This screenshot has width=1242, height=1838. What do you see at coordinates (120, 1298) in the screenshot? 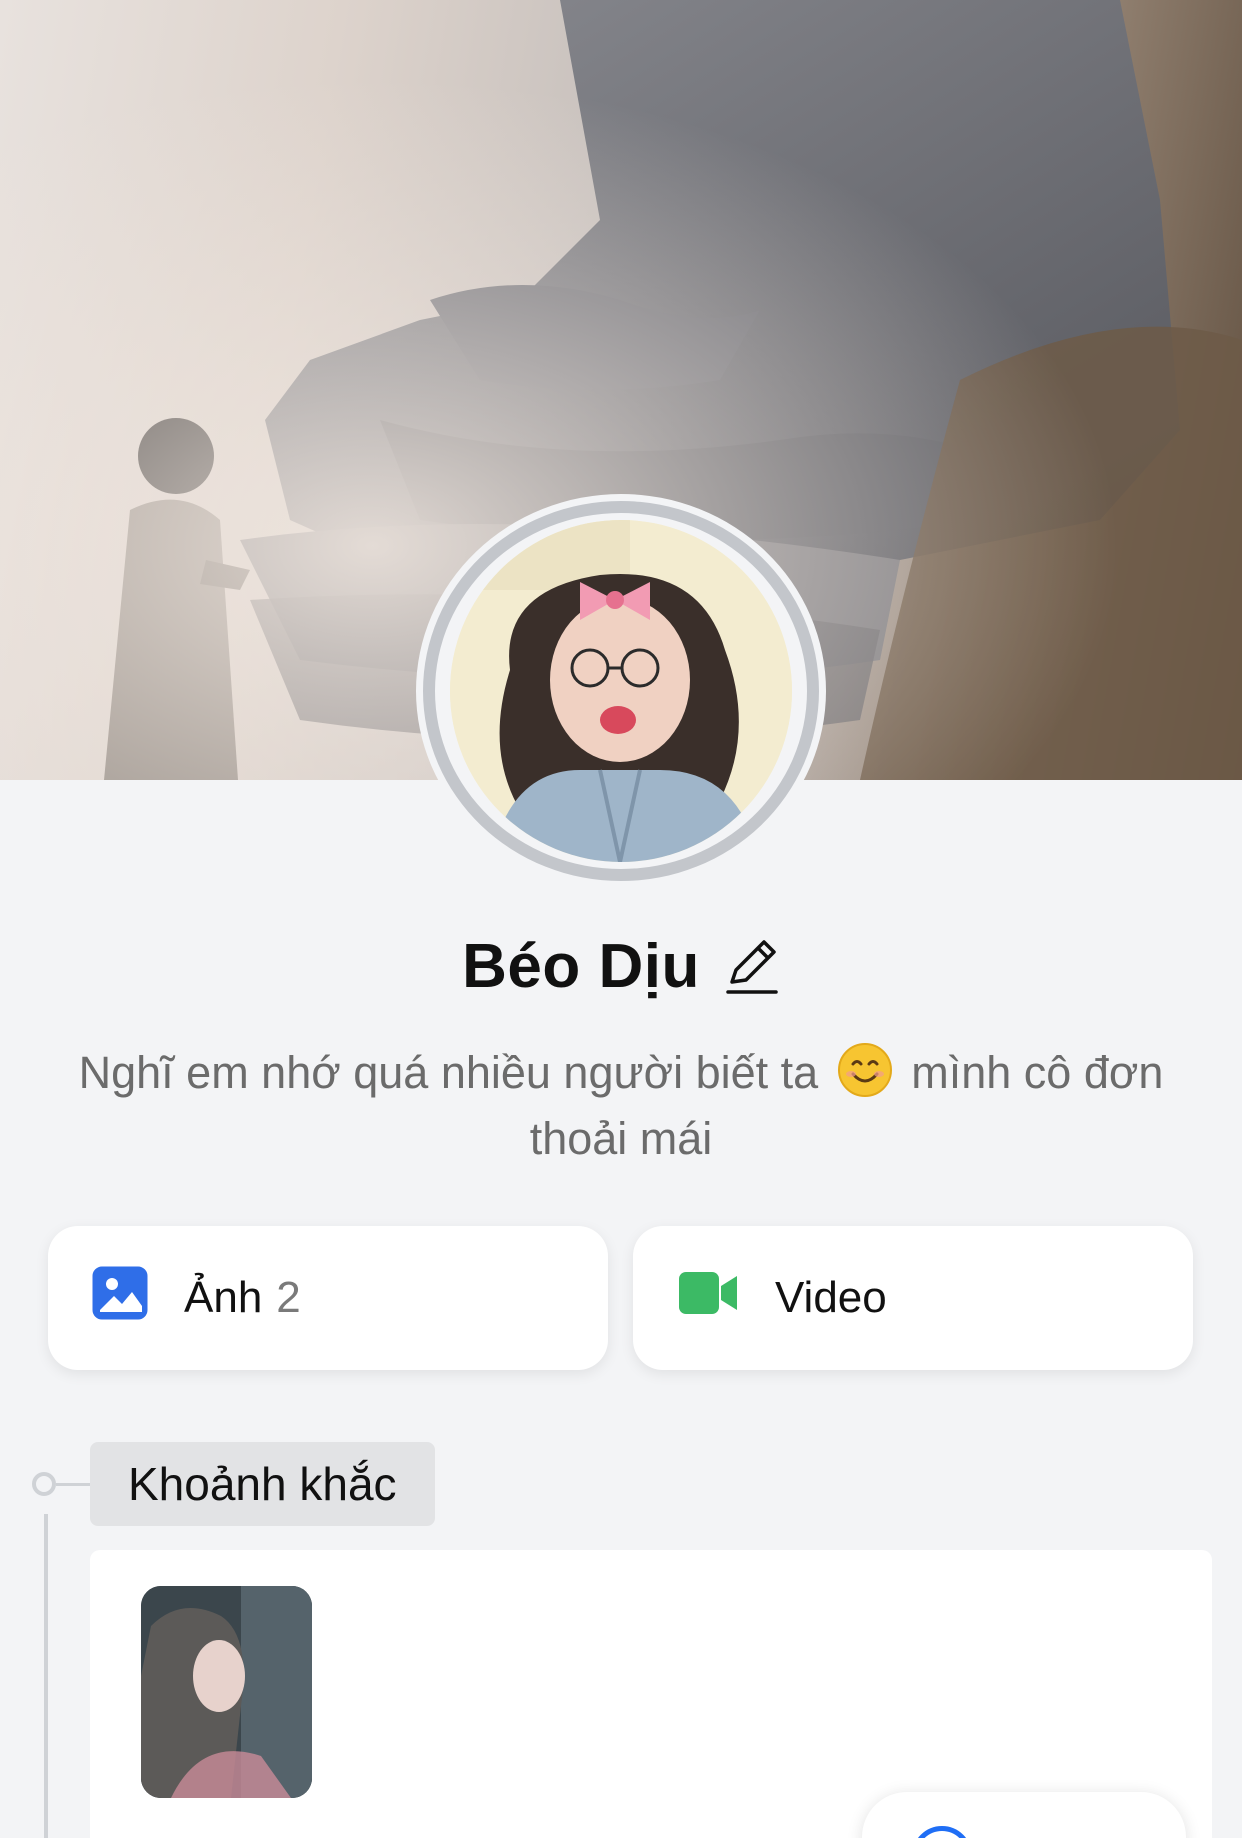
I see `image-icon` at bounding box center [120, 1298].